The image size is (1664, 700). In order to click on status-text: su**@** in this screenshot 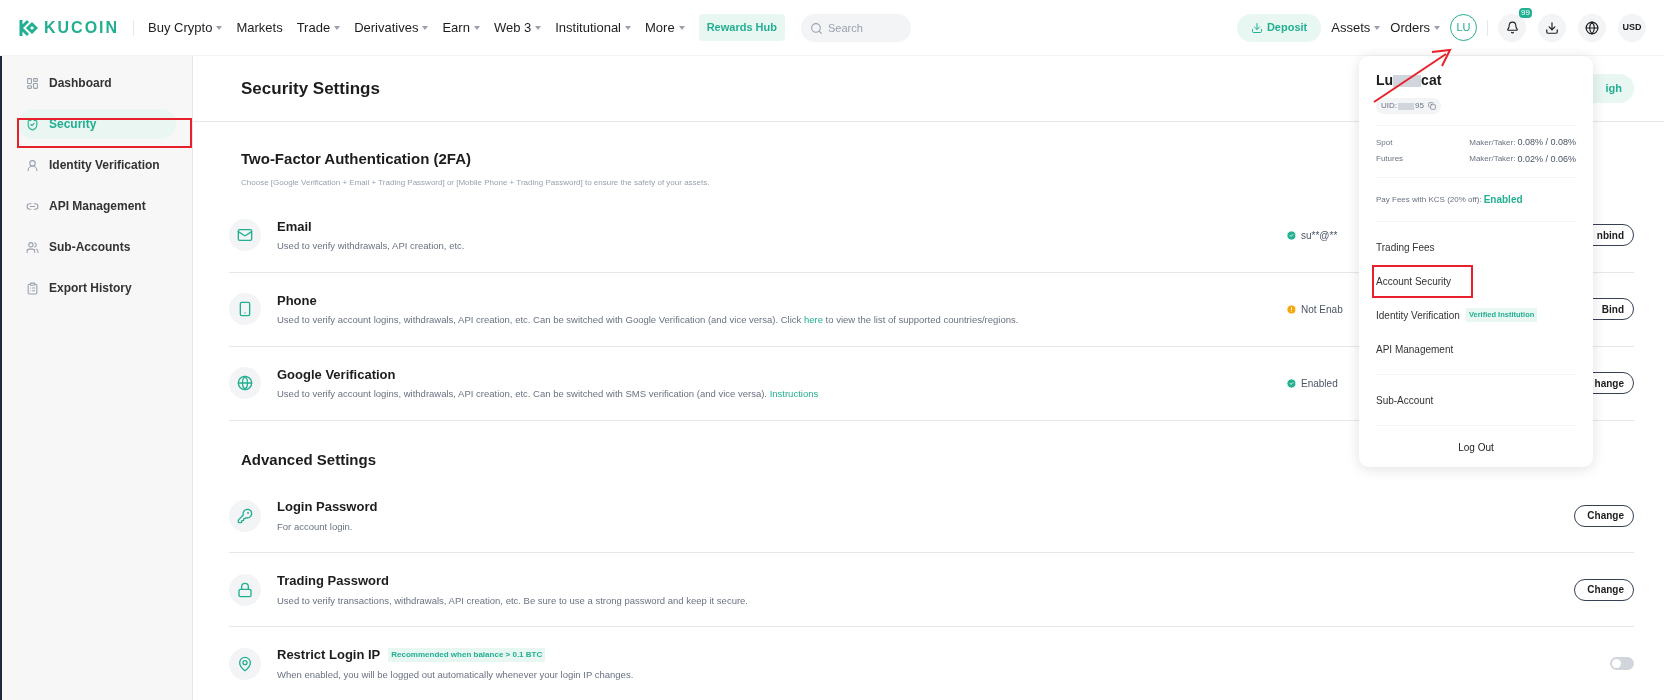, I will do `click(1319, 235)`.